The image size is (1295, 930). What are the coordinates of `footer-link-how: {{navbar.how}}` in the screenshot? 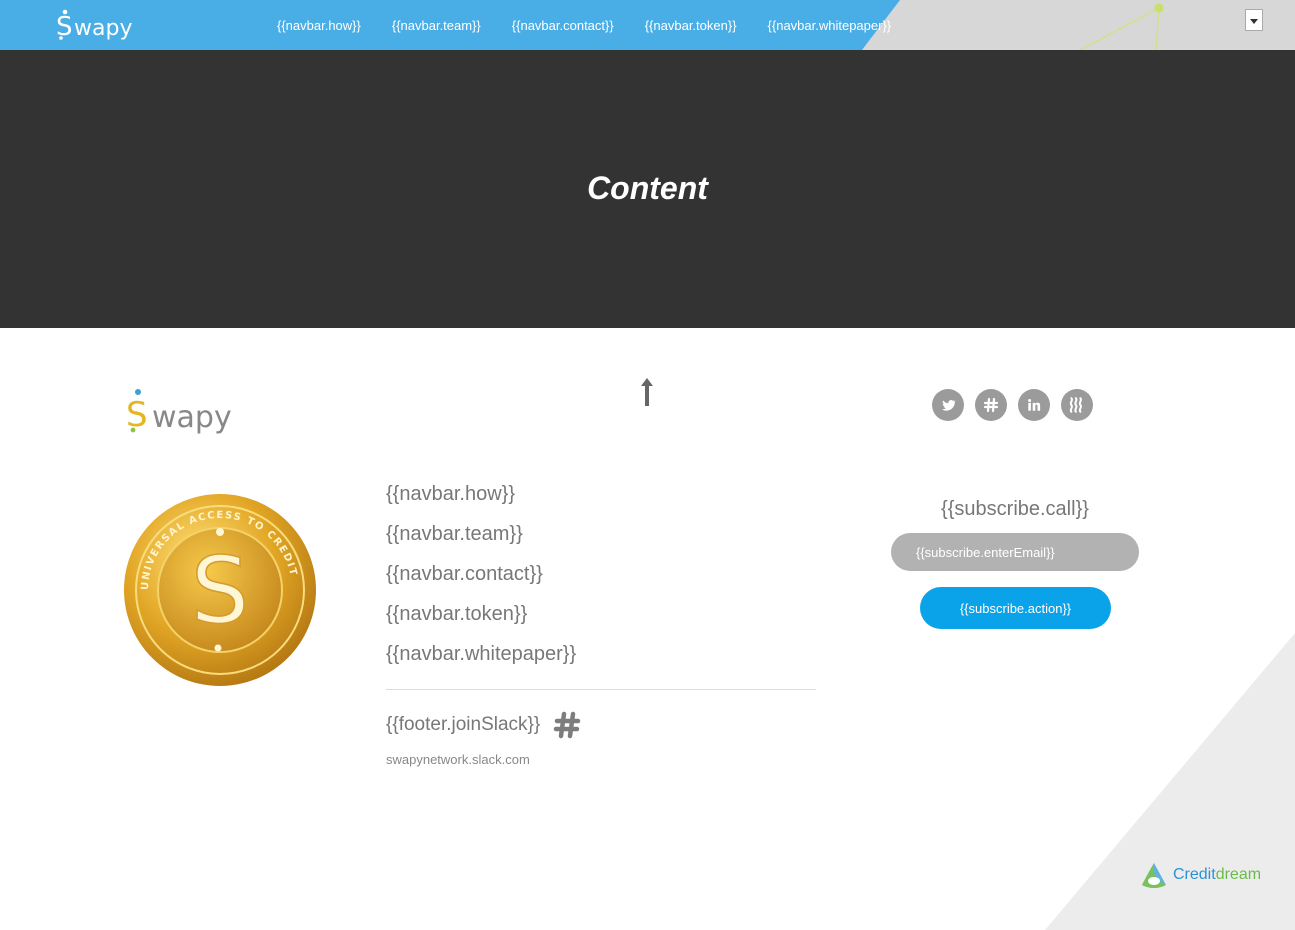 It's located at (601, 499).